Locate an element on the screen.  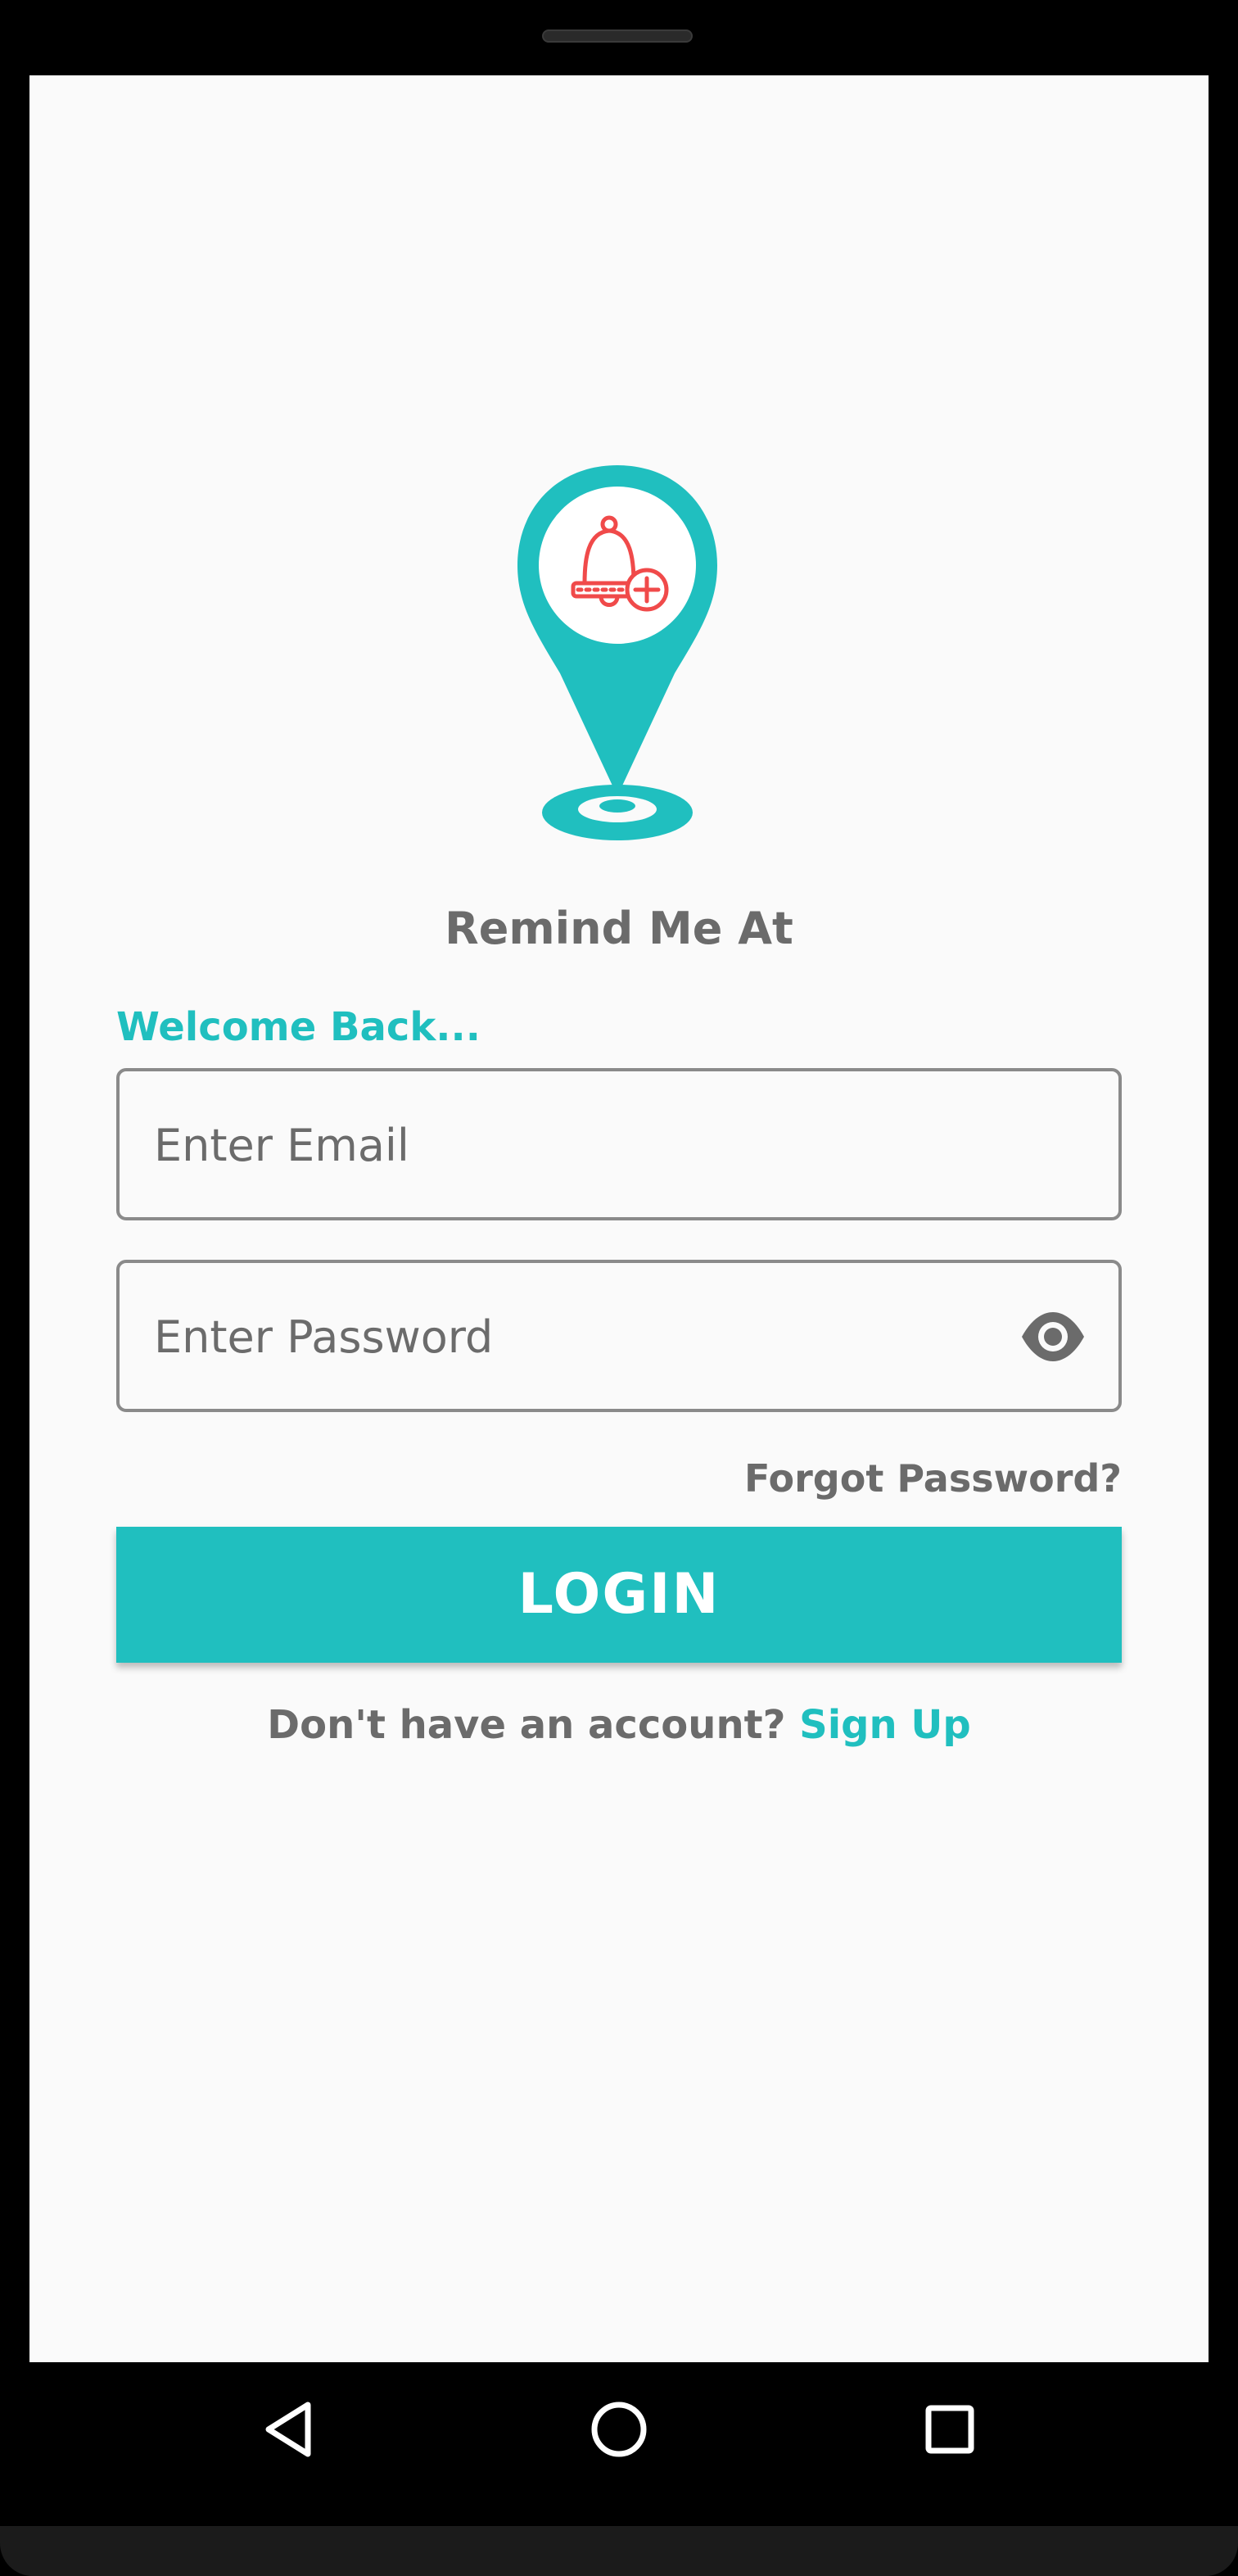
password-input is located at coordinates (588, 1336).